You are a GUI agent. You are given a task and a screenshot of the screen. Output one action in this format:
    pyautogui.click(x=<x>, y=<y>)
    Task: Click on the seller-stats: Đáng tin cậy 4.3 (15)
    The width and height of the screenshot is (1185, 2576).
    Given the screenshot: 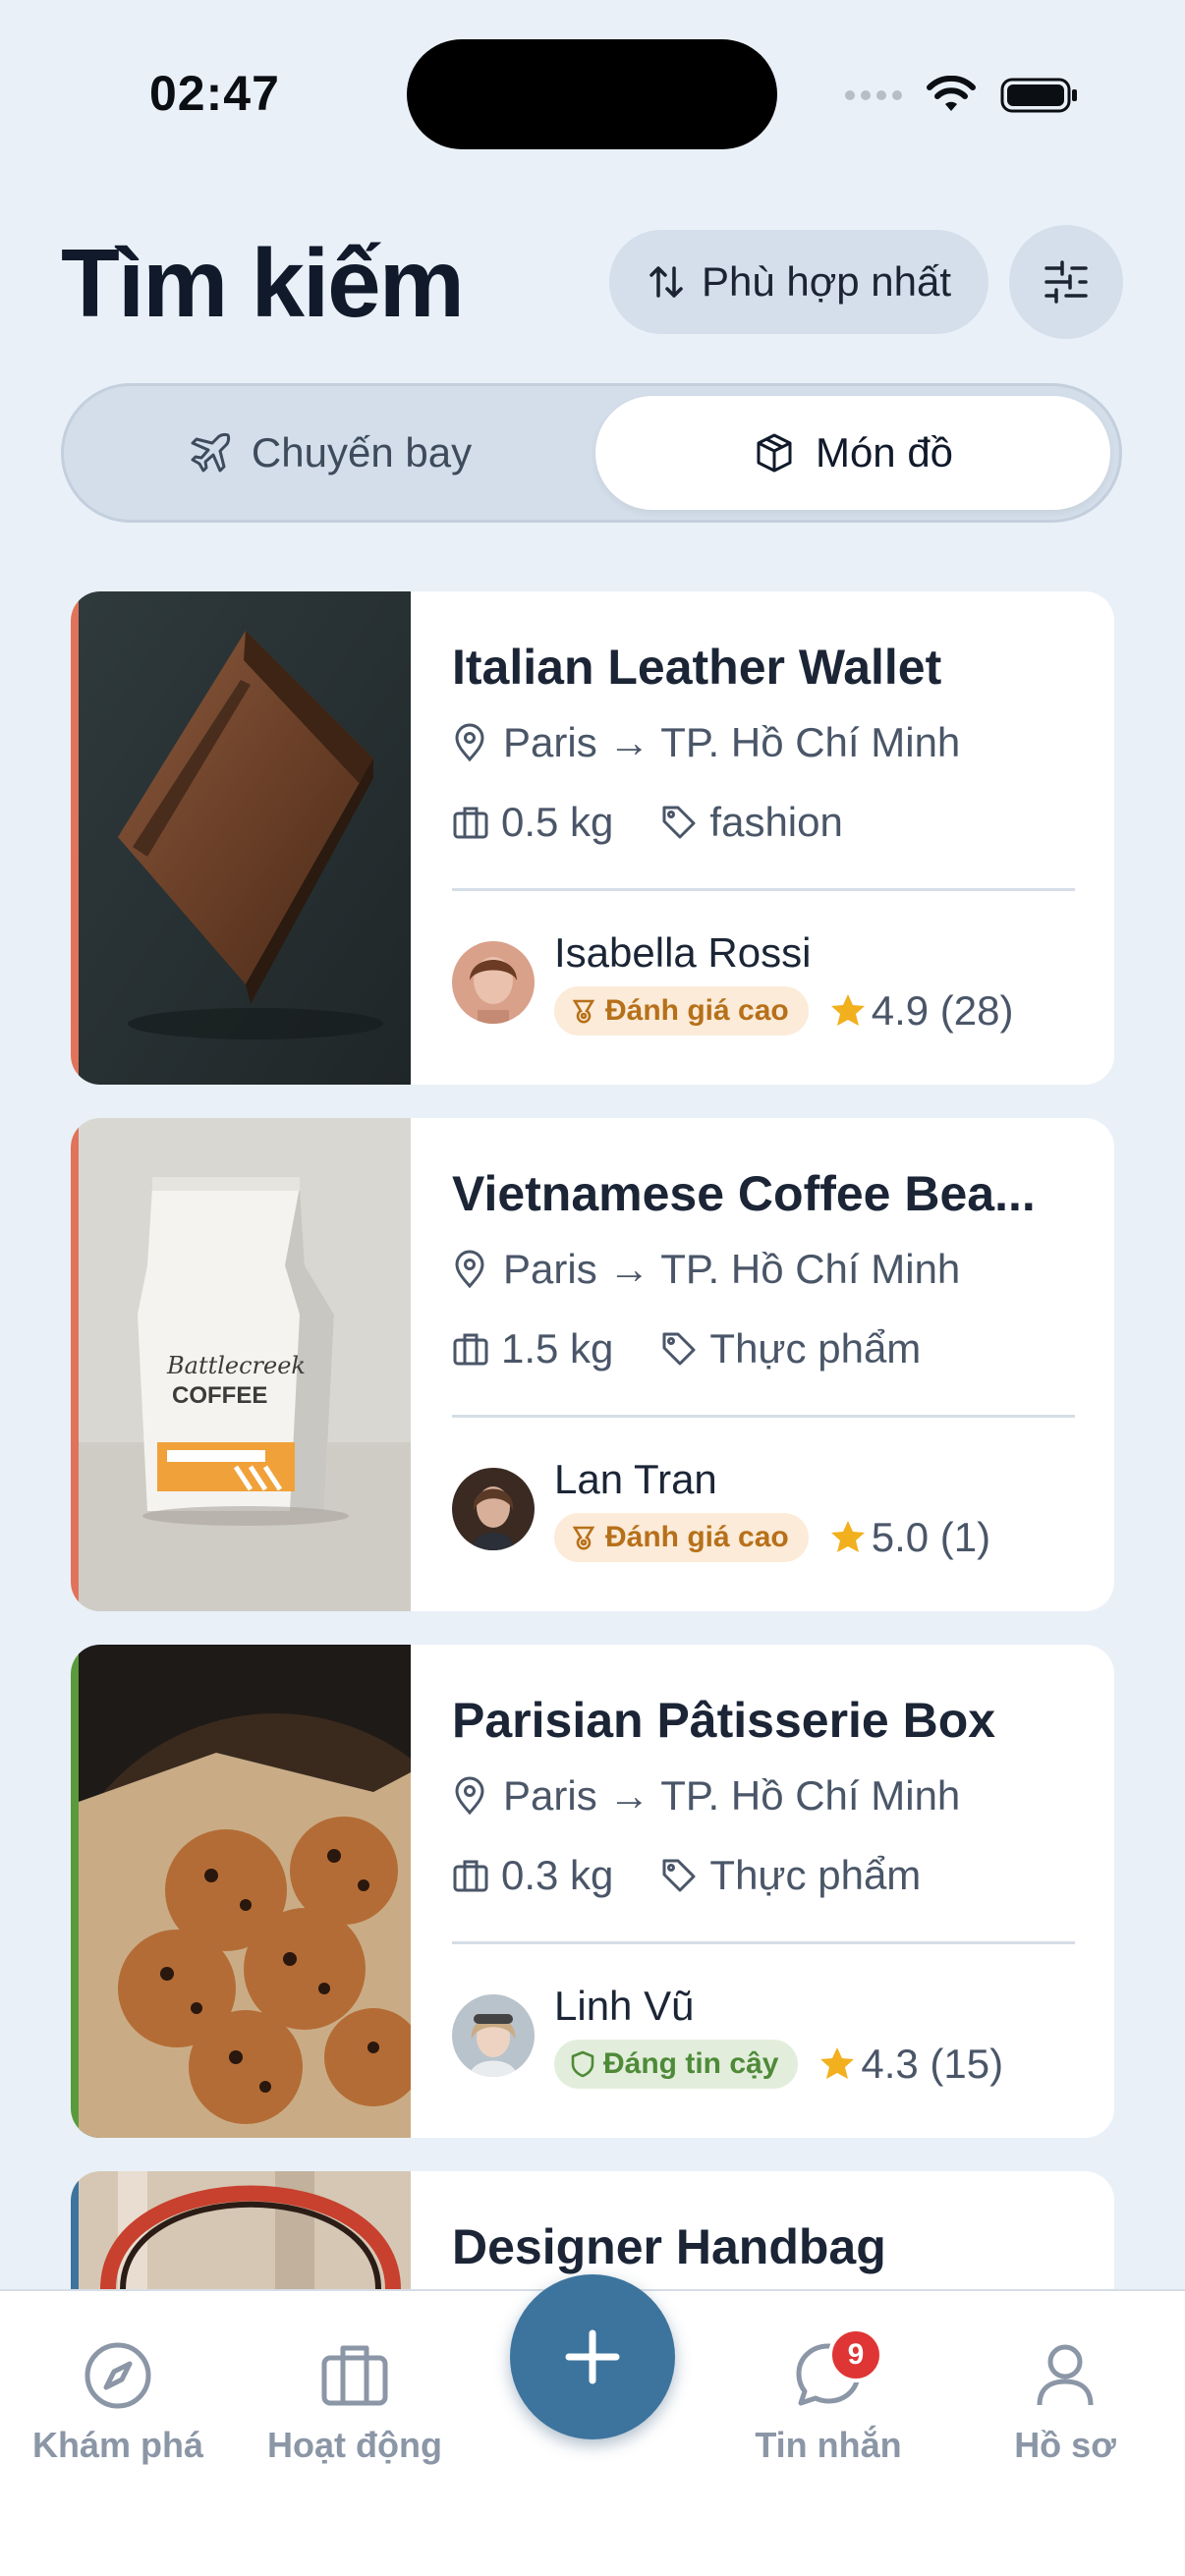 What is the action you would take?
    pyautogui.click(x=779, y=2064)
    